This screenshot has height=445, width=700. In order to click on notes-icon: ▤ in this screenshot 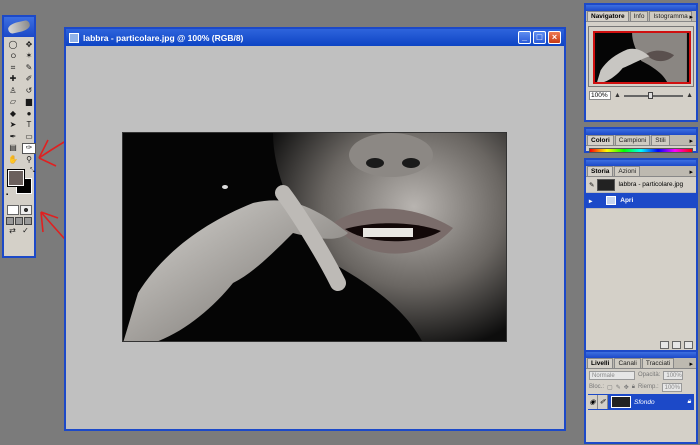, I will do `click(13, 149)`.